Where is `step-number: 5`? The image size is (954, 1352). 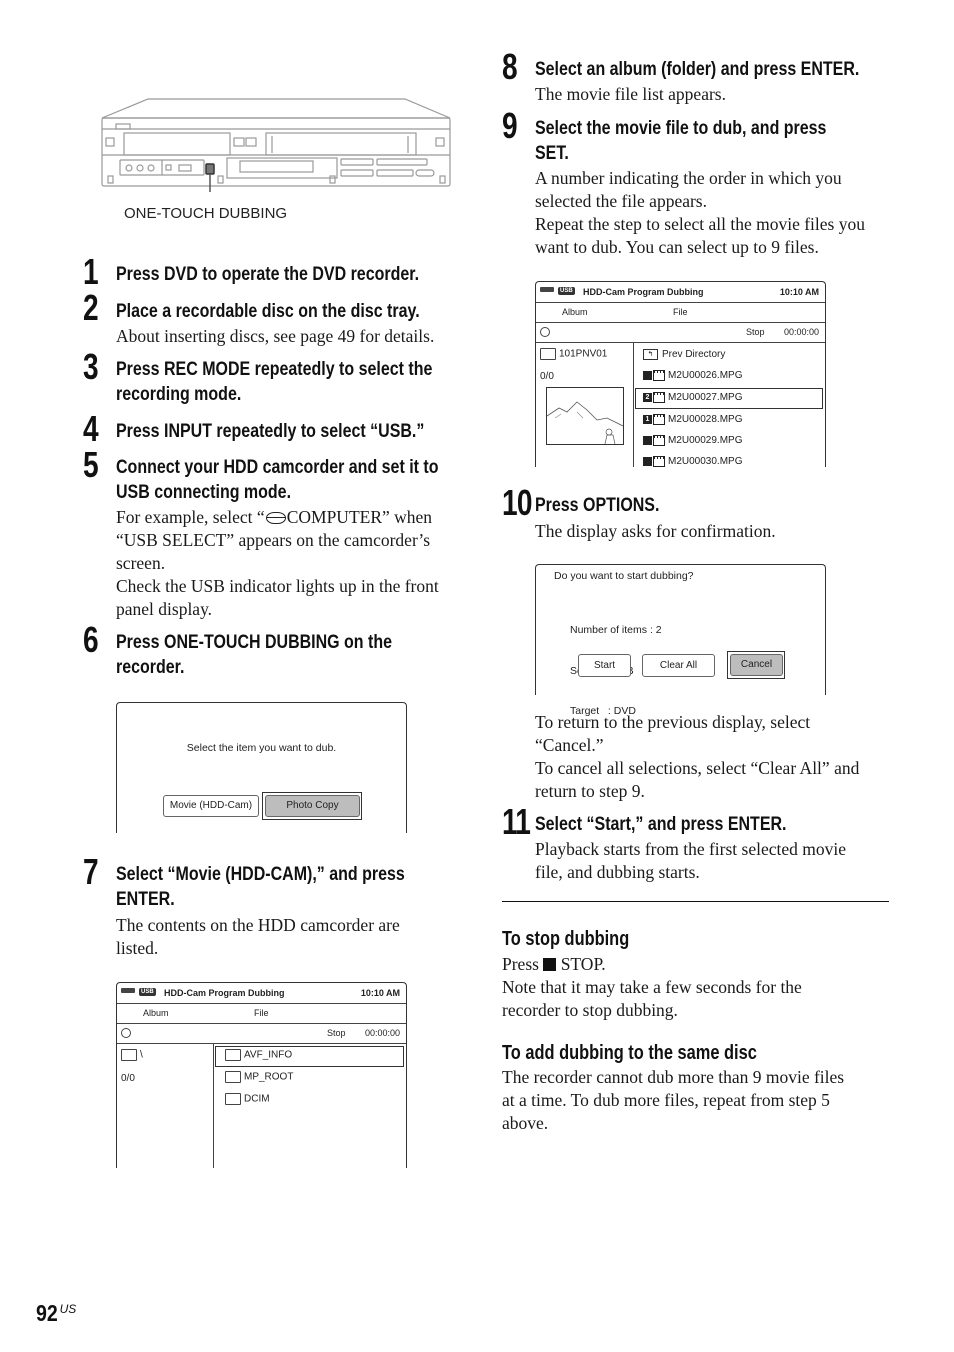
step-number: 5 is located at coordinates (91, 464).